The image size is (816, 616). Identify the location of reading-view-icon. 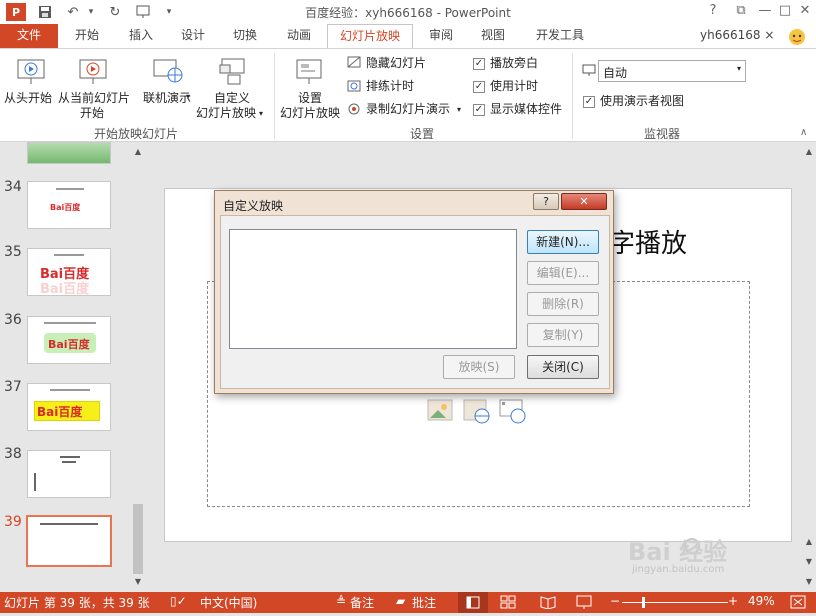
(548, 603).